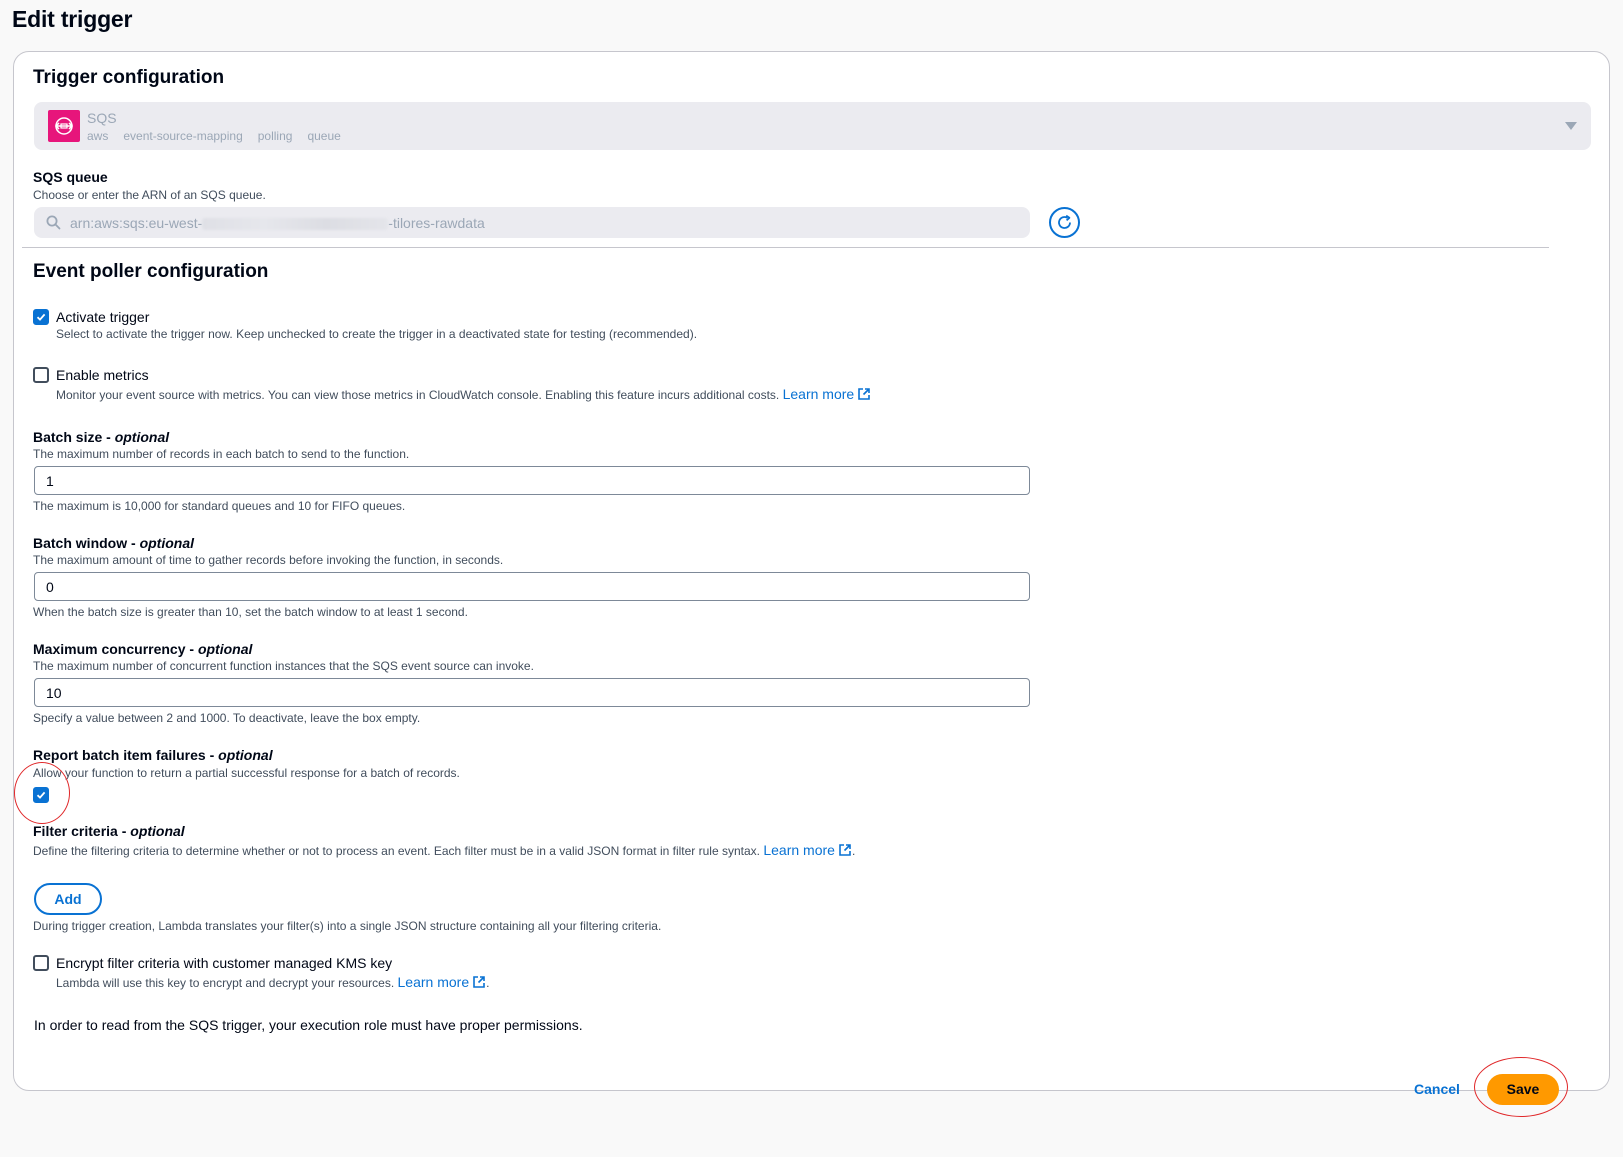 This screenshot has width=1623, height=1157. Describe the element at coordinates (151, 271) in the screenshot. I see `event-poller-heading: Event poller configuration` at that location.